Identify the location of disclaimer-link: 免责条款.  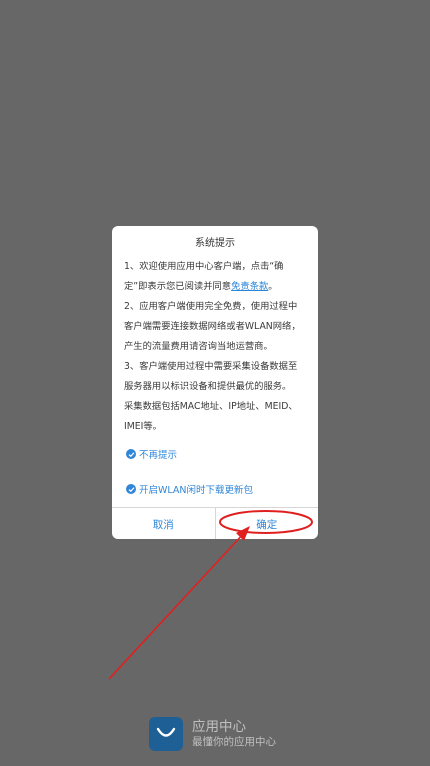
(249, 286).